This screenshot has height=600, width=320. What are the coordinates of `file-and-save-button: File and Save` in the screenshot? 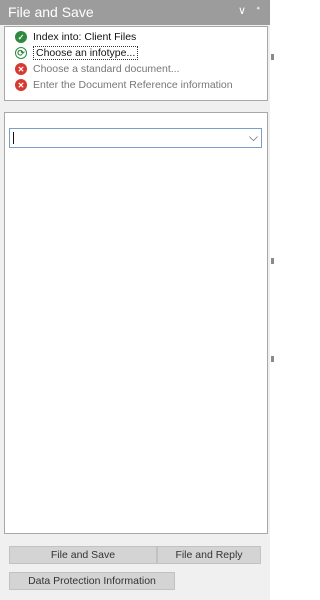 It's located at (83, 555).